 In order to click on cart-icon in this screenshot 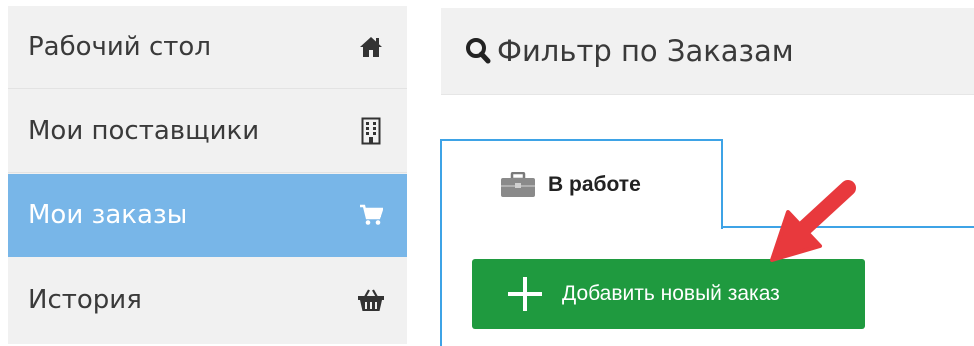, I will do `click(371, 215)`.